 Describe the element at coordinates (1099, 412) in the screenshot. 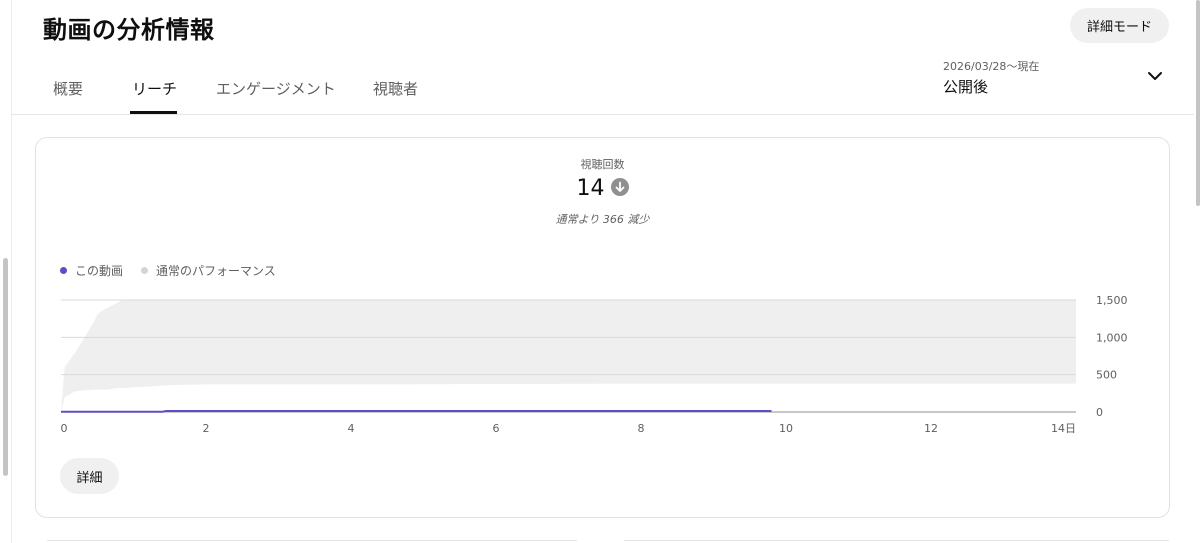

I see `y-tick-label: 0` at that location.